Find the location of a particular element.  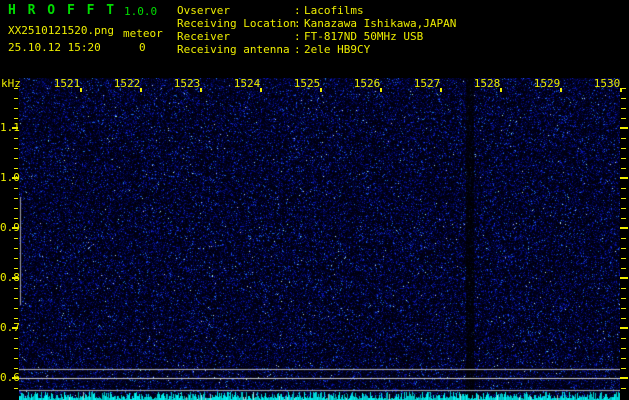

info-row-receiver: Receiver: FT-817ND 50MHz USB is located at coordinates (402, 36).